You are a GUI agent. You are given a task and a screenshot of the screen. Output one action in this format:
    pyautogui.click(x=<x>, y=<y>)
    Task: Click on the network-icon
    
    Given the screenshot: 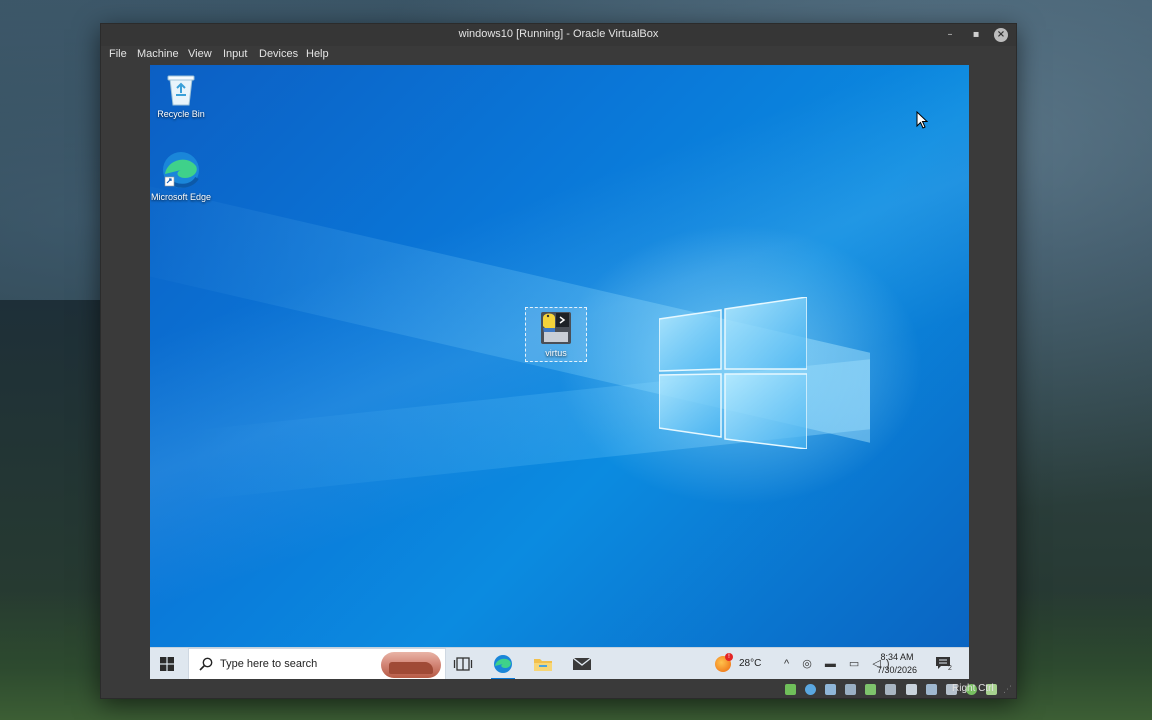 What is the action you would take?
    pyautogui.click(x=851, y=689)
    